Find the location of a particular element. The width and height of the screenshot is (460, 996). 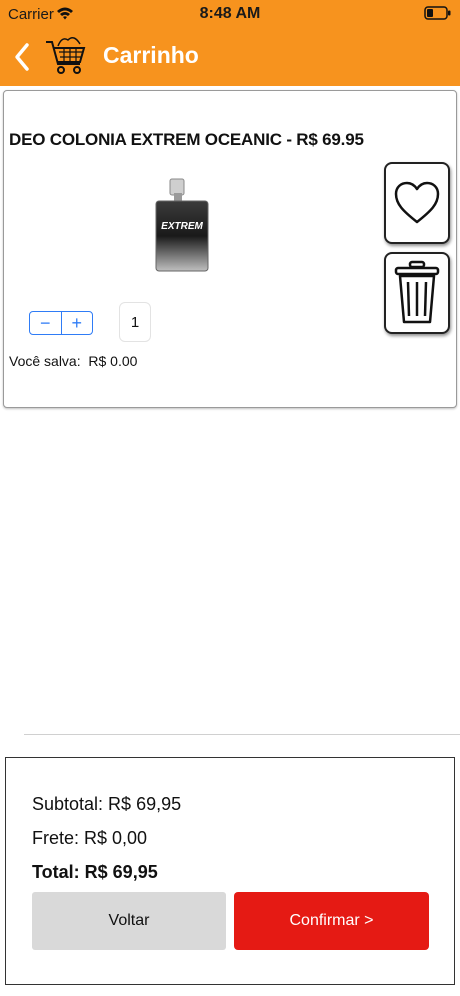

decrease-quantity-button: − is located at coordinates (45, 323).